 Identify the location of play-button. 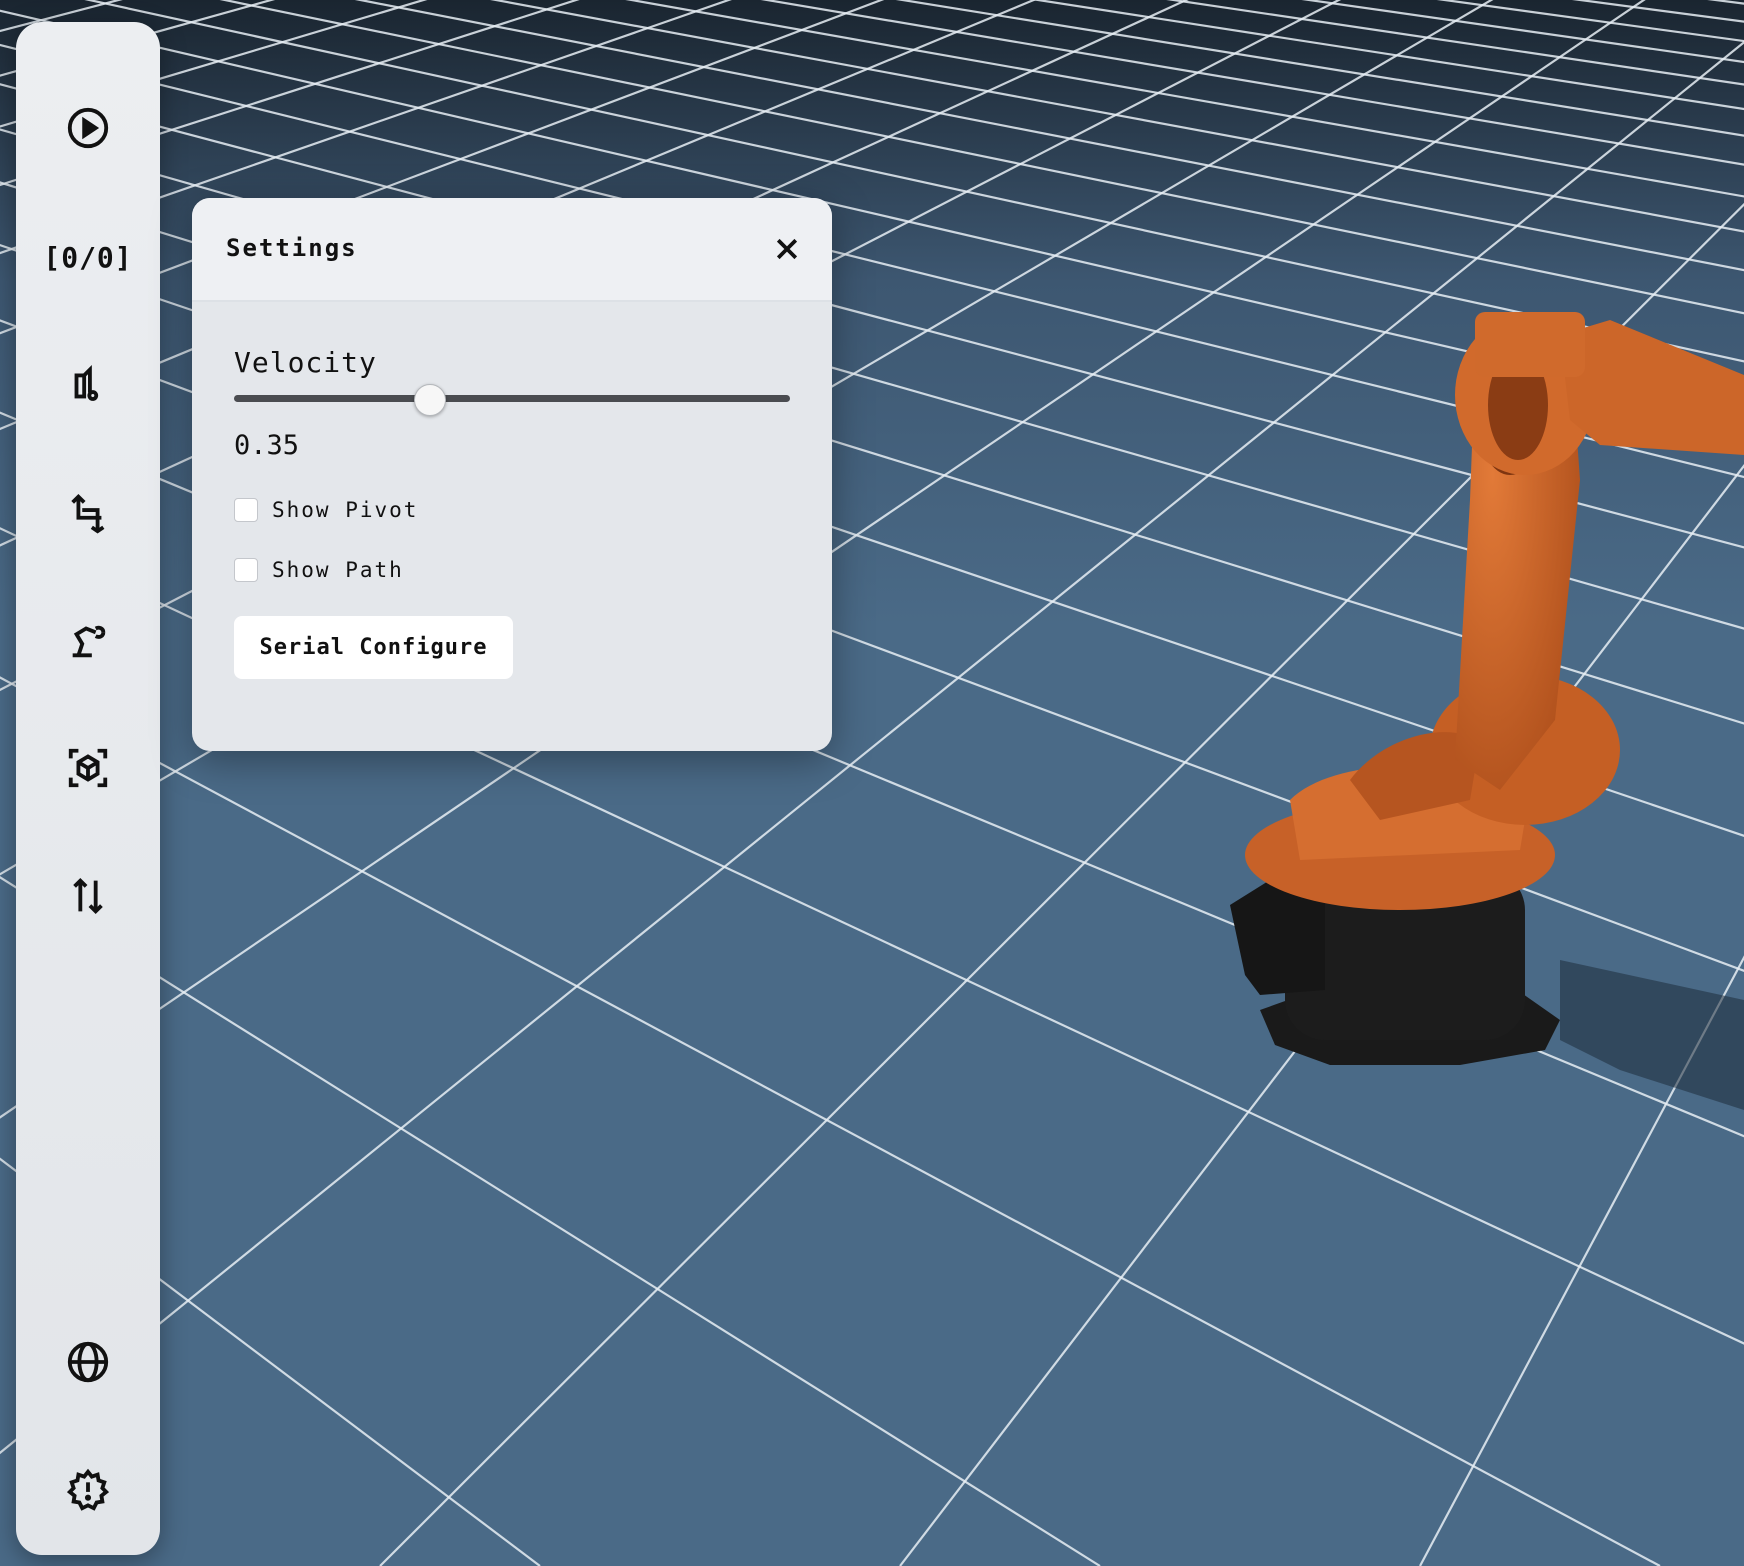
(88, 128).